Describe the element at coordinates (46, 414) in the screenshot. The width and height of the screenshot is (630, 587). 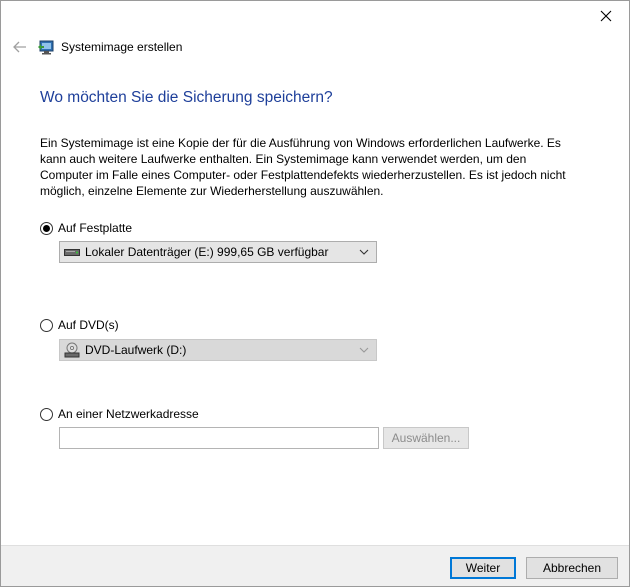
I see `radio-network` at that location.